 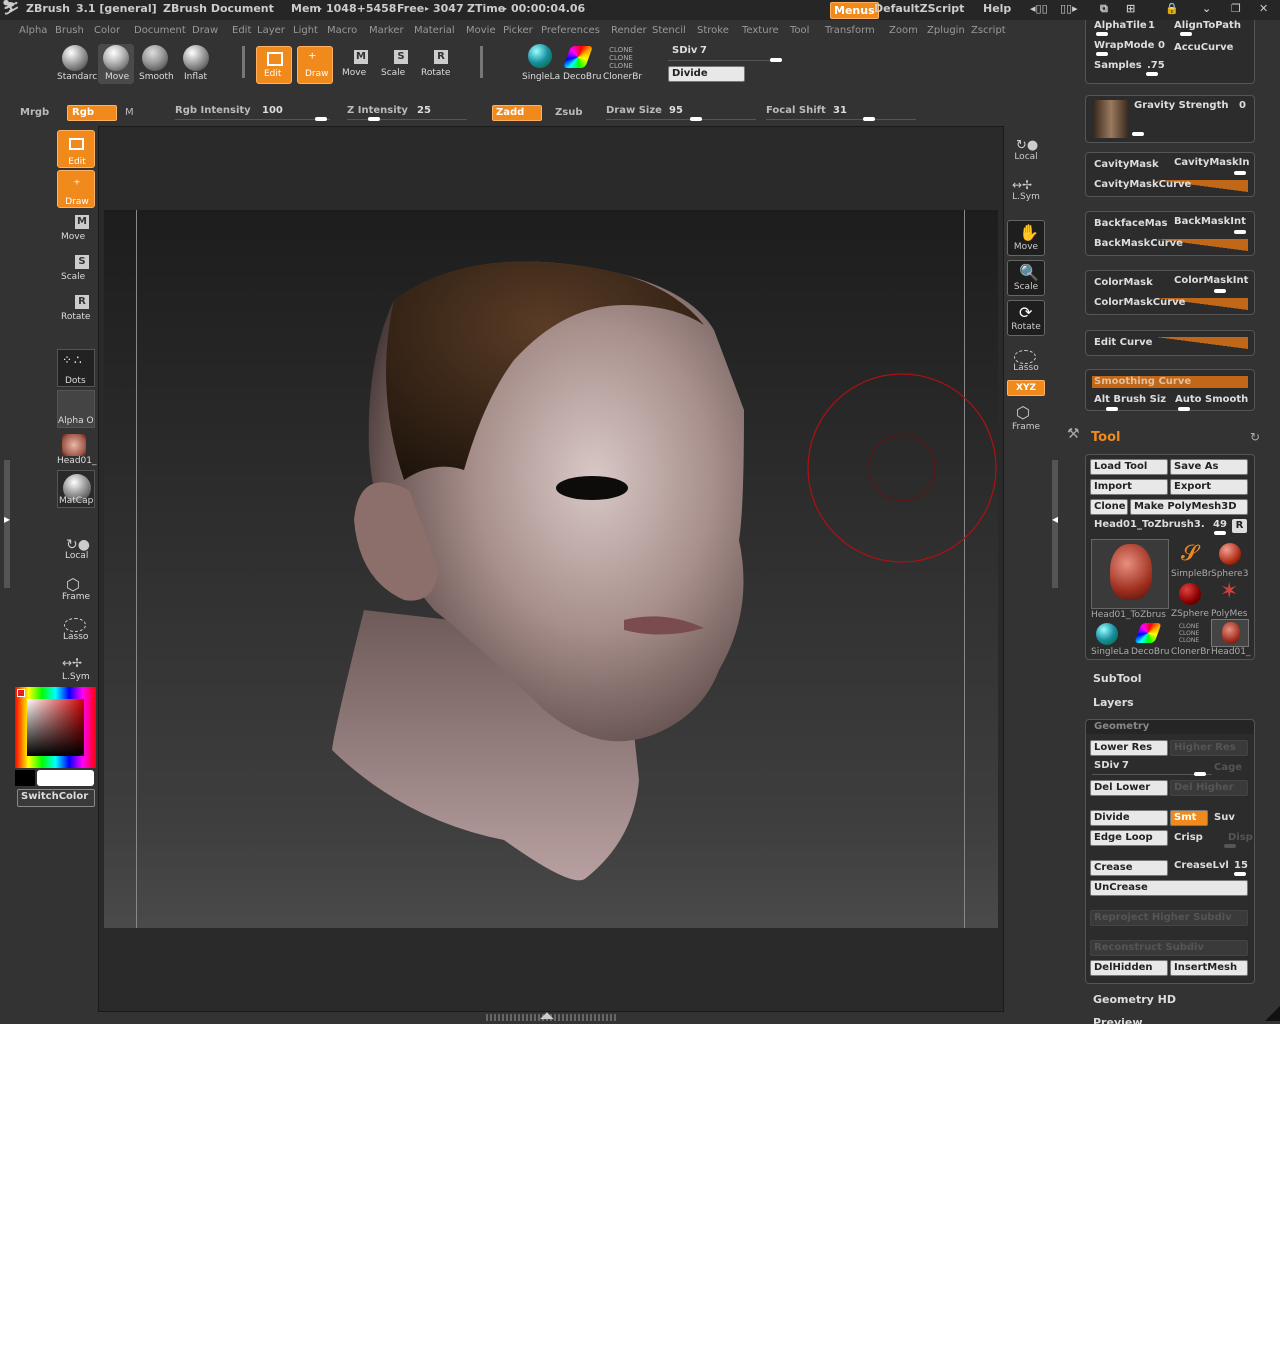 What do you see at coordinates (1172, 8) in the screenshot?
I see `lock-icon: 🔒` at bounding box center [1172, 8].